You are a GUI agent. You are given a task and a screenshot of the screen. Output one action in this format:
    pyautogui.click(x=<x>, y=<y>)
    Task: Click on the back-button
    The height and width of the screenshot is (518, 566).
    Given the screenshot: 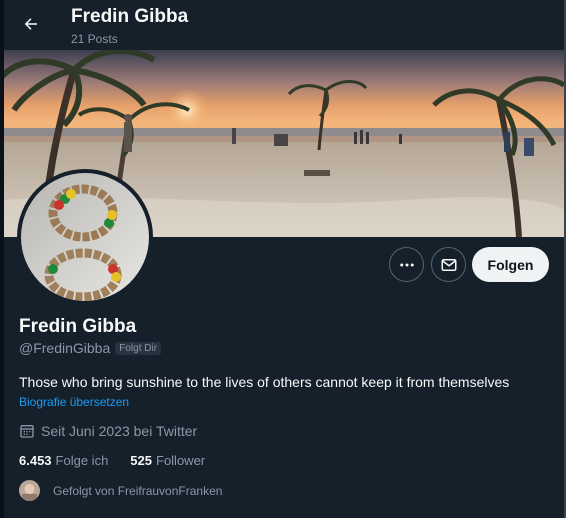 What is the action you would take?
    pyautogui.click(x=31, y=24)
    